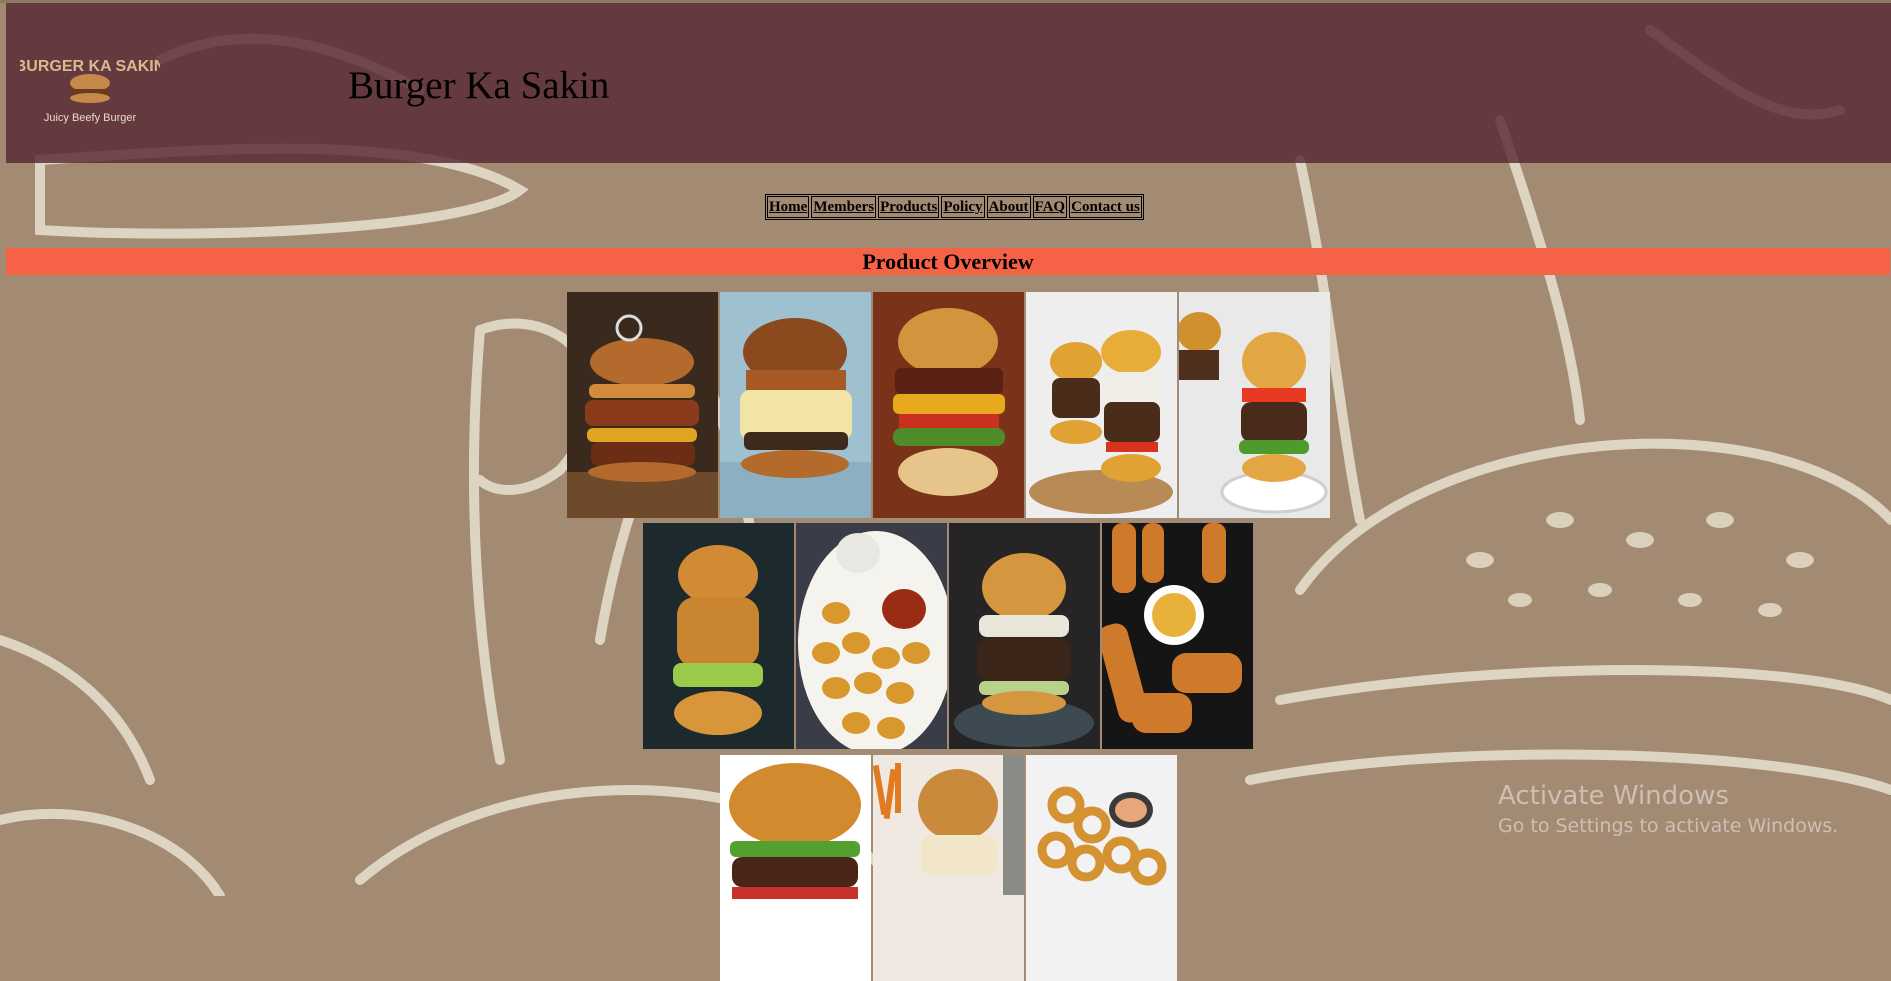 The width and height of the screenshot is (1891, 981). I want to click on logo-tagline: Juicy Beefy Burger, so click(90, 118).